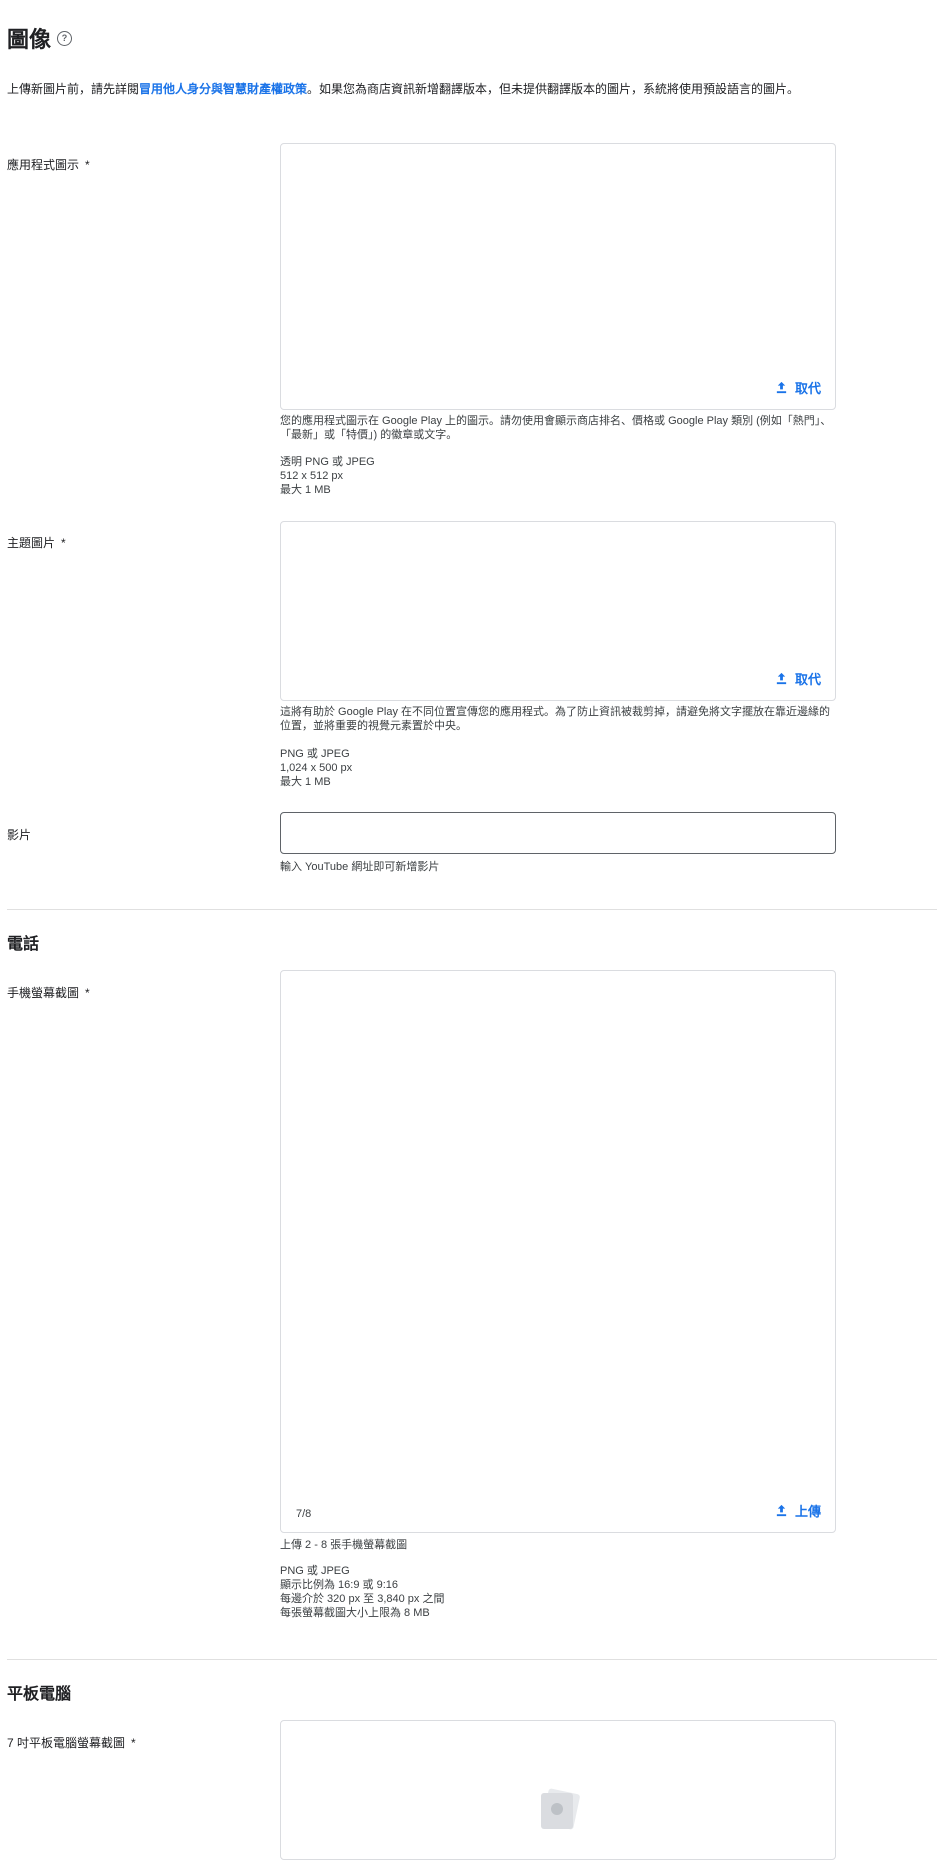  I want to click on app-icon-label: 應用程式圖示 *, so click(48, 164).